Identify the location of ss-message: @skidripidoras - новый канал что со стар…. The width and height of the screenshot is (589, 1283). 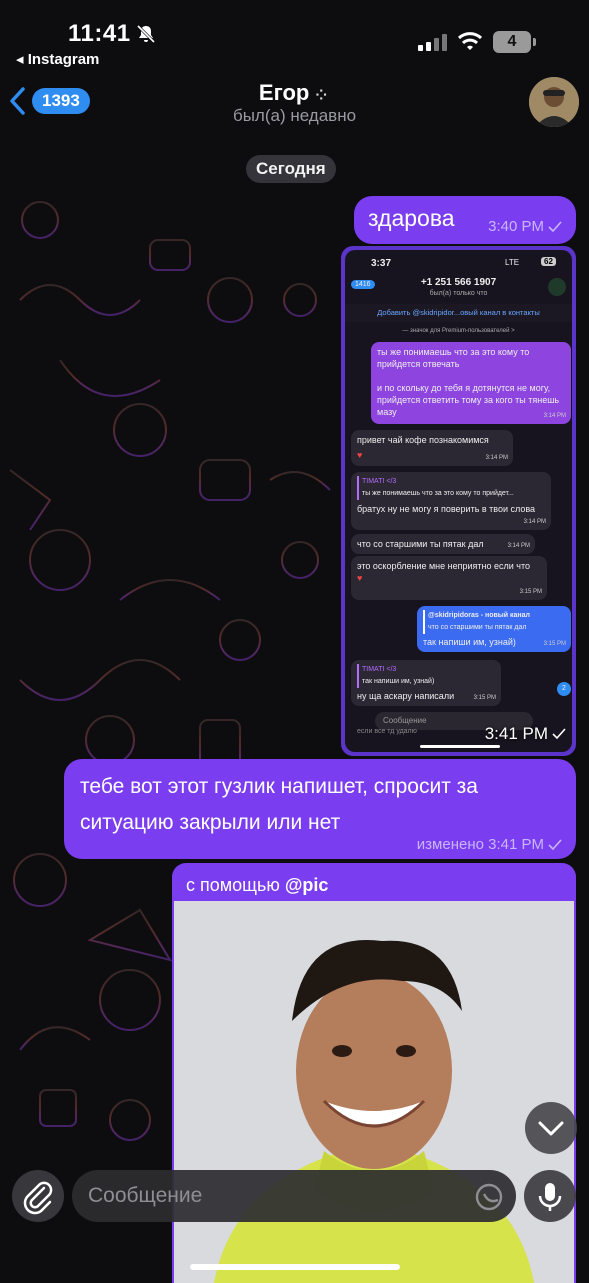
(494, 629).